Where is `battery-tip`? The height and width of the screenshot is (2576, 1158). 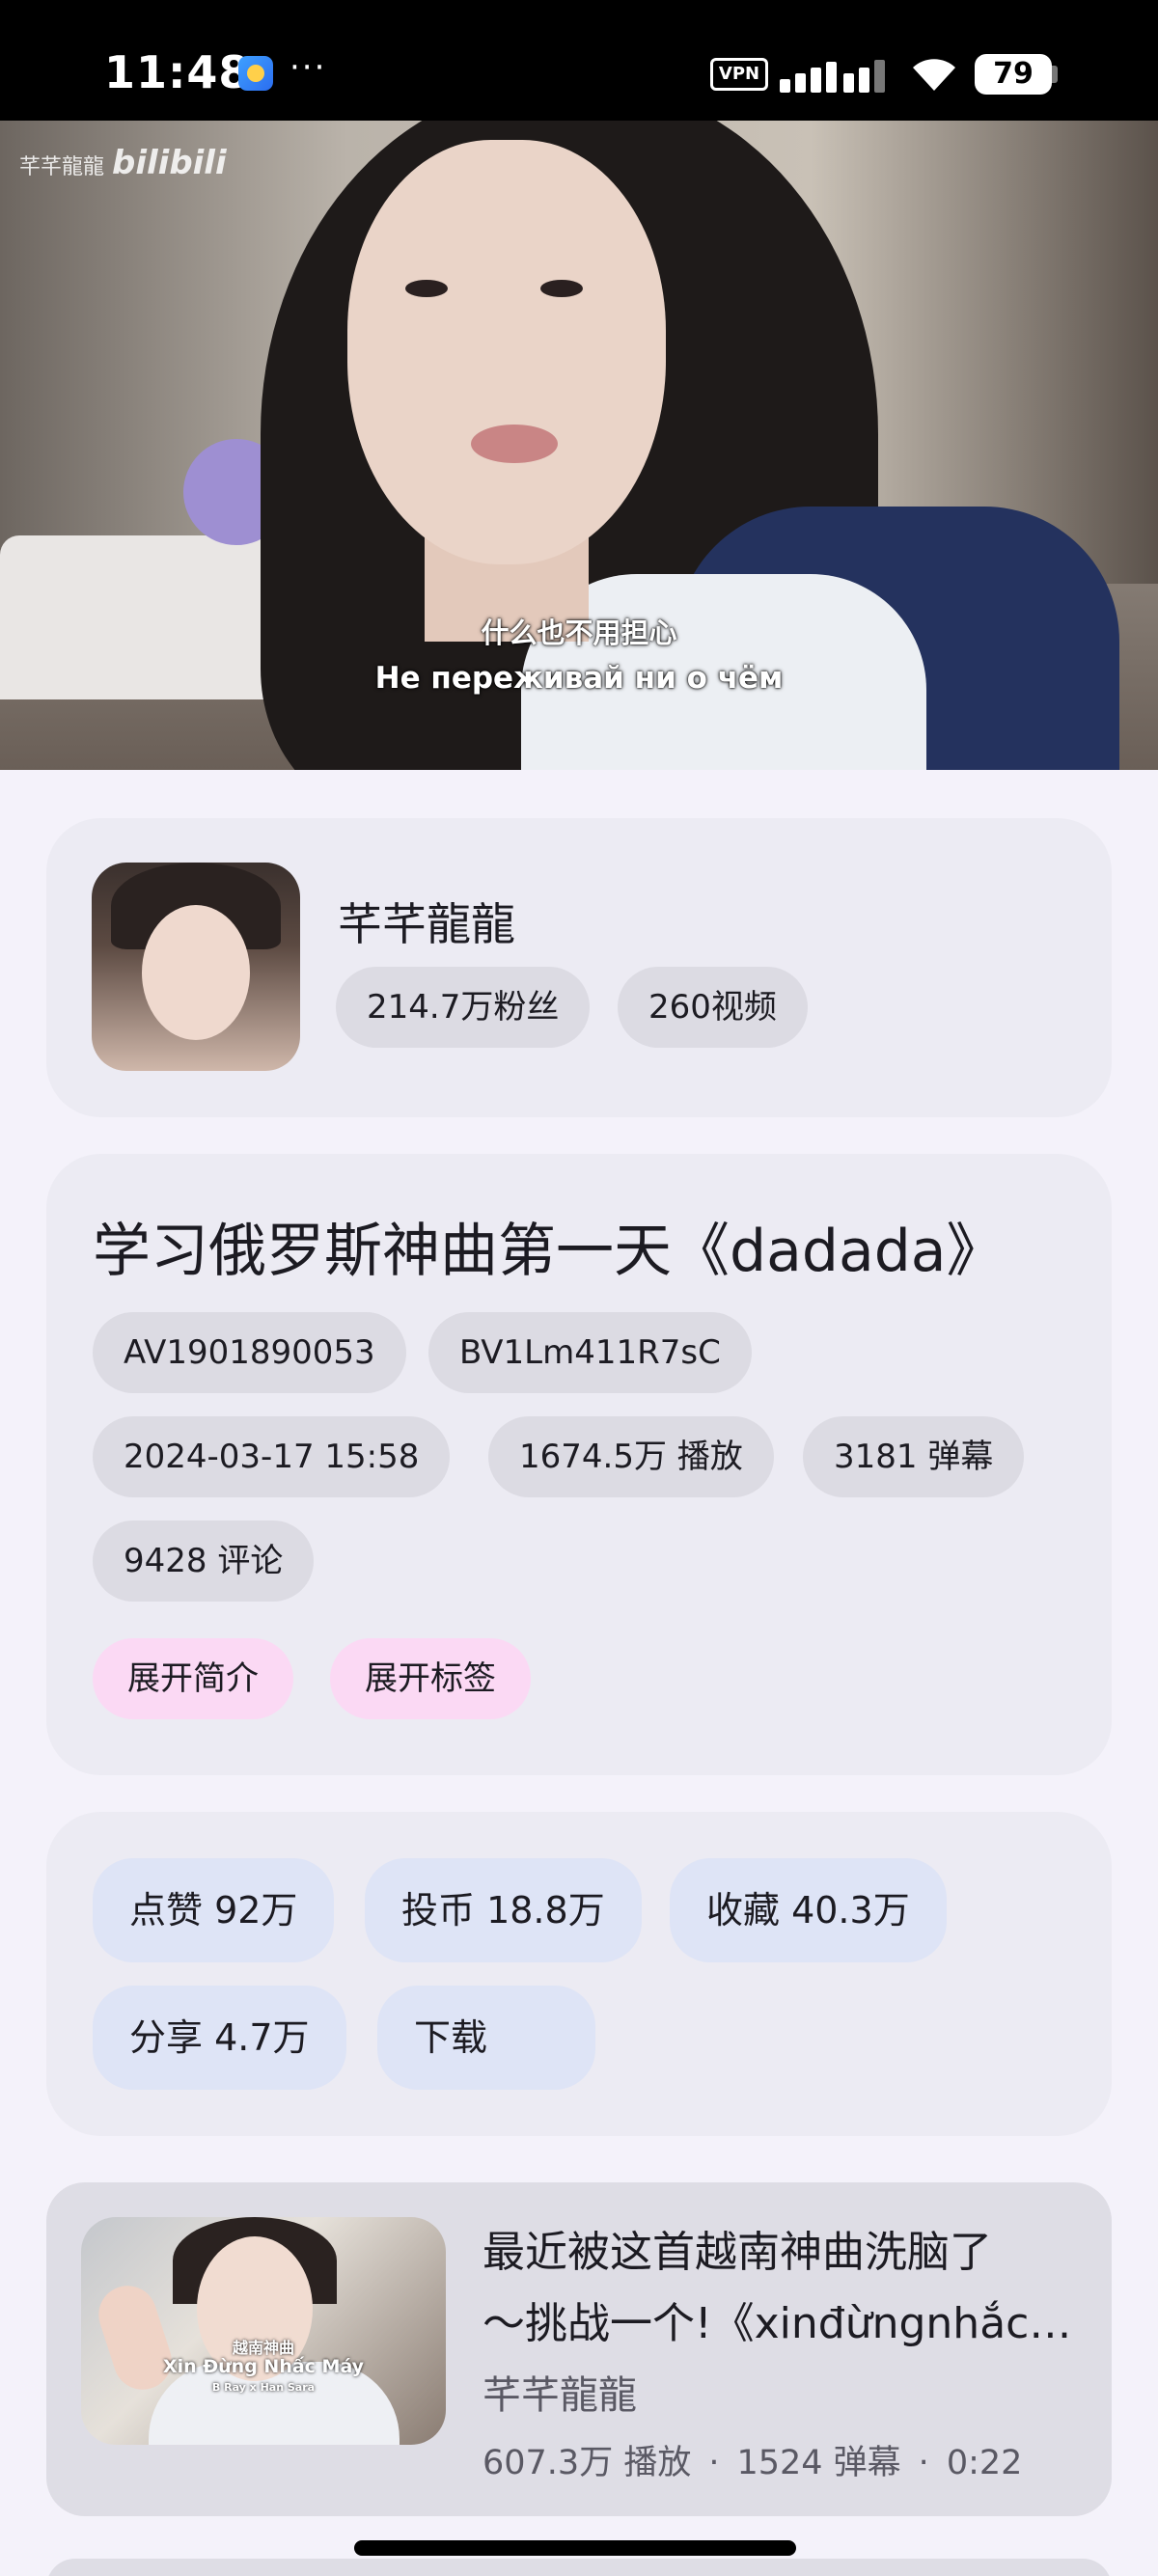
battery-tip is located at coordinates (1055, 75).